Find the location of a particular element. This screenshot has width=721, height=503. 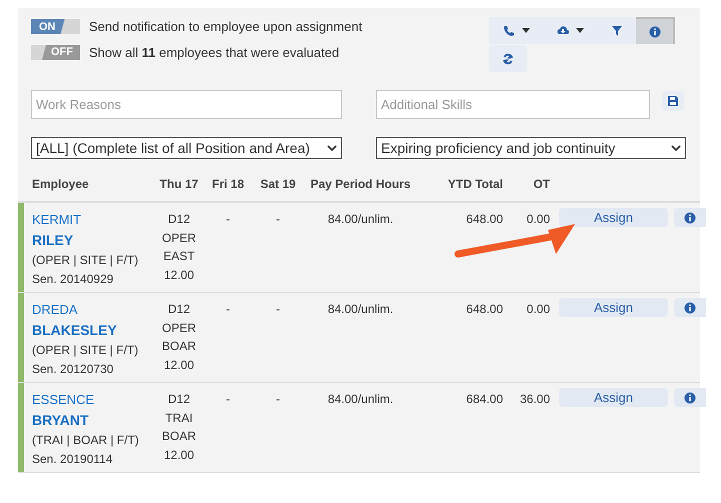

cloud-download-icon is located at coordinates (562, 30).